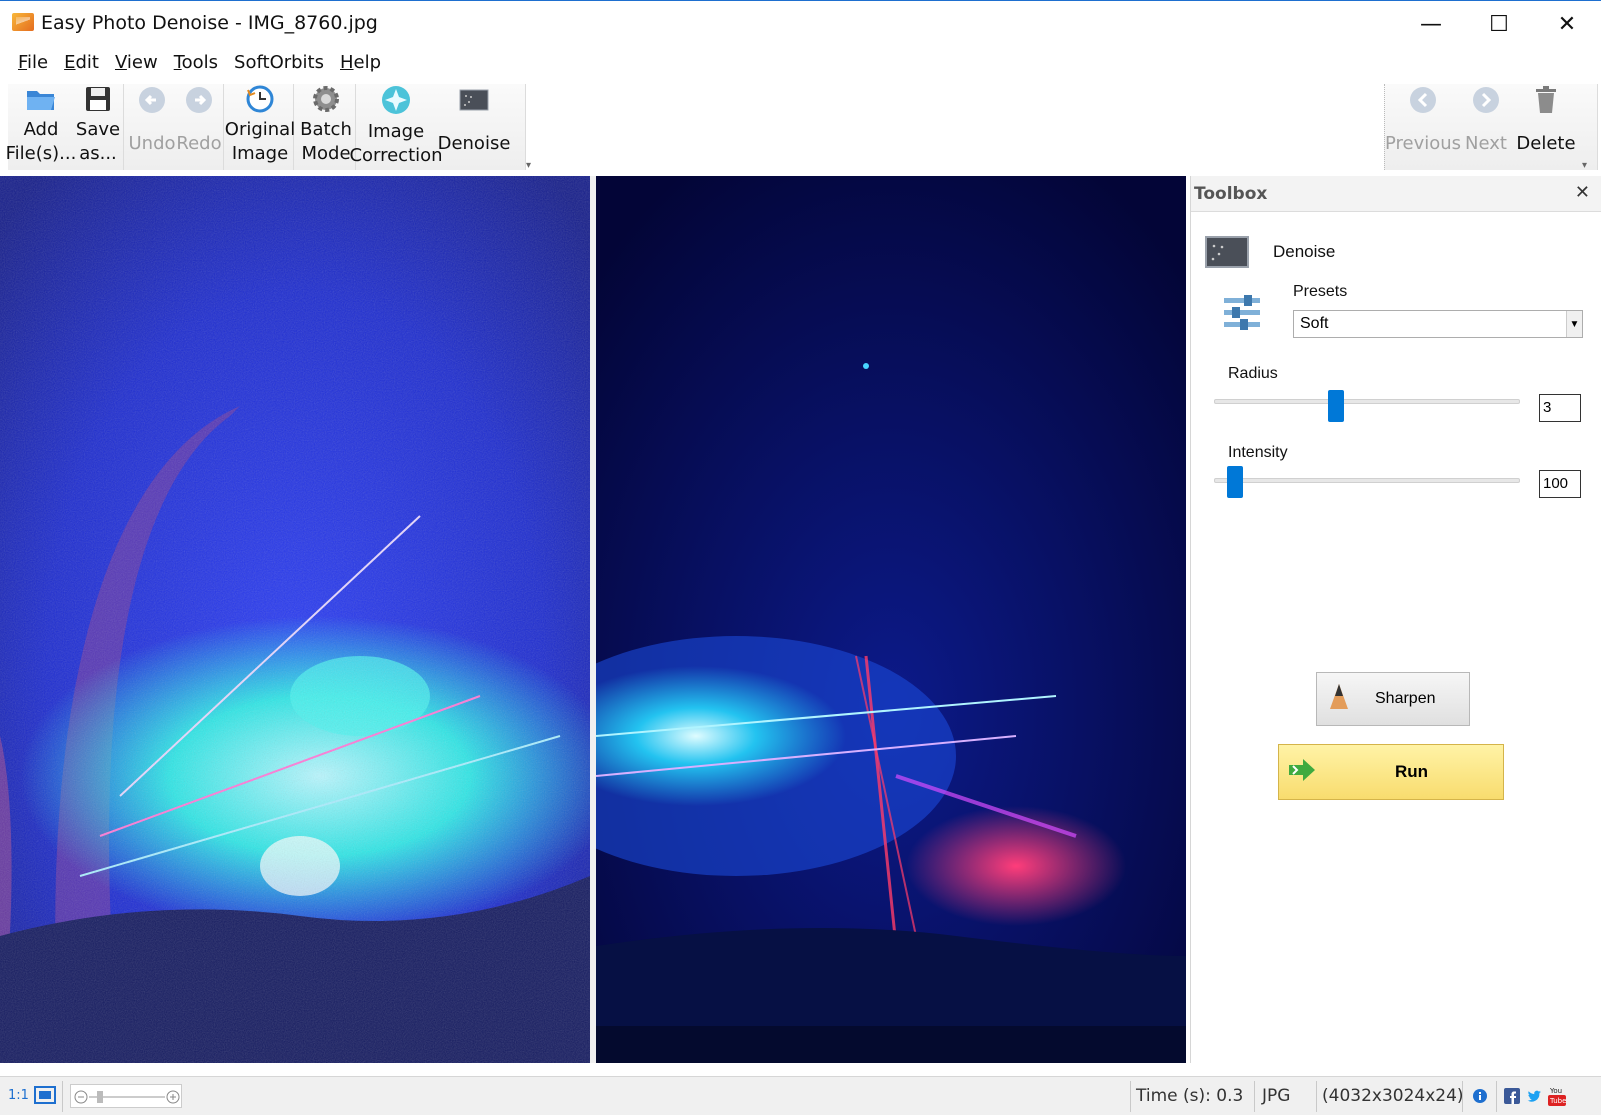 The height and width of the screenshot is (1115, 1601). I want to click on image-format: JPG, so click(1276, 1096).